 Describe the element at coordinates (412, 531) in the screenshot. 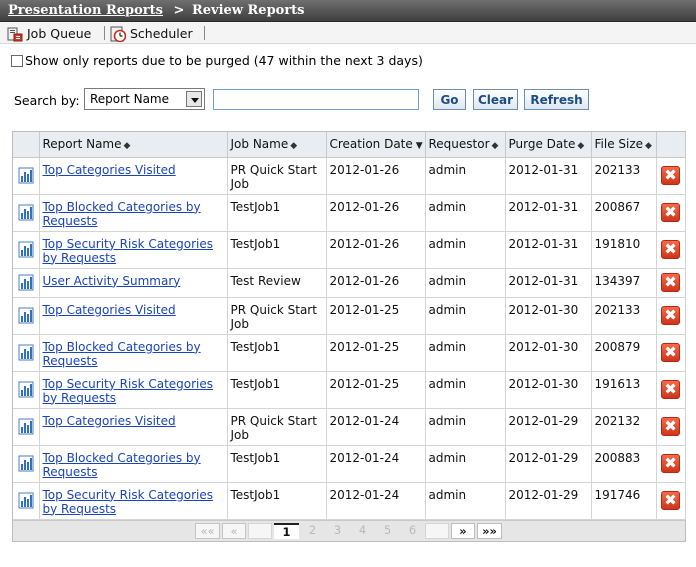

I see `page-number: 6` at that location.